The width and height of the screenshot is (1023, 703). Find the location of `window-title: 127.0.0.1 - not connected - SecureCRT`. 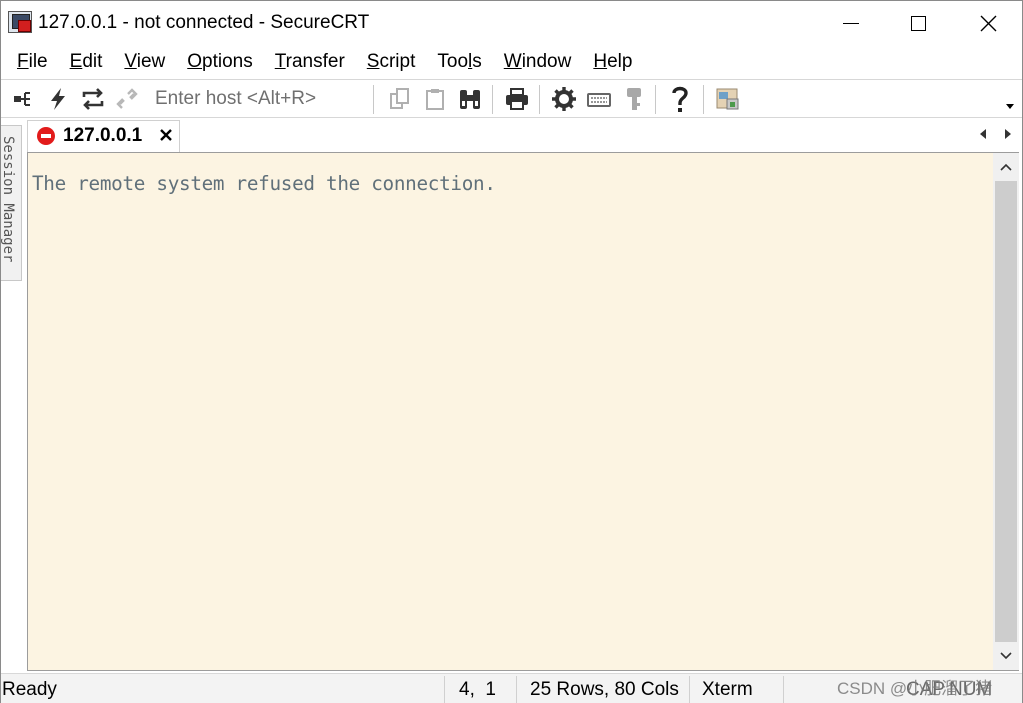

window-title: 127.0.0.1 - not connected - SecureCRT is located at coordinates (204, 22).